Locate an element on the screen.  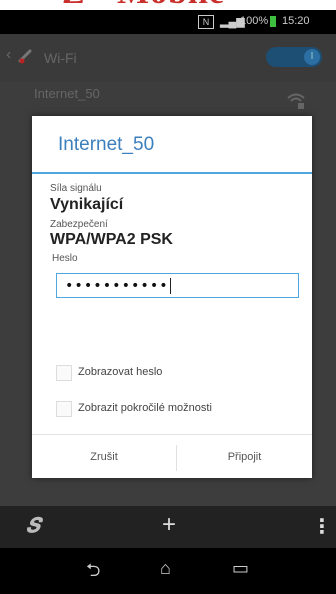
security-value: WPA/WPA2 PSK is located at coordinates (111, 239).